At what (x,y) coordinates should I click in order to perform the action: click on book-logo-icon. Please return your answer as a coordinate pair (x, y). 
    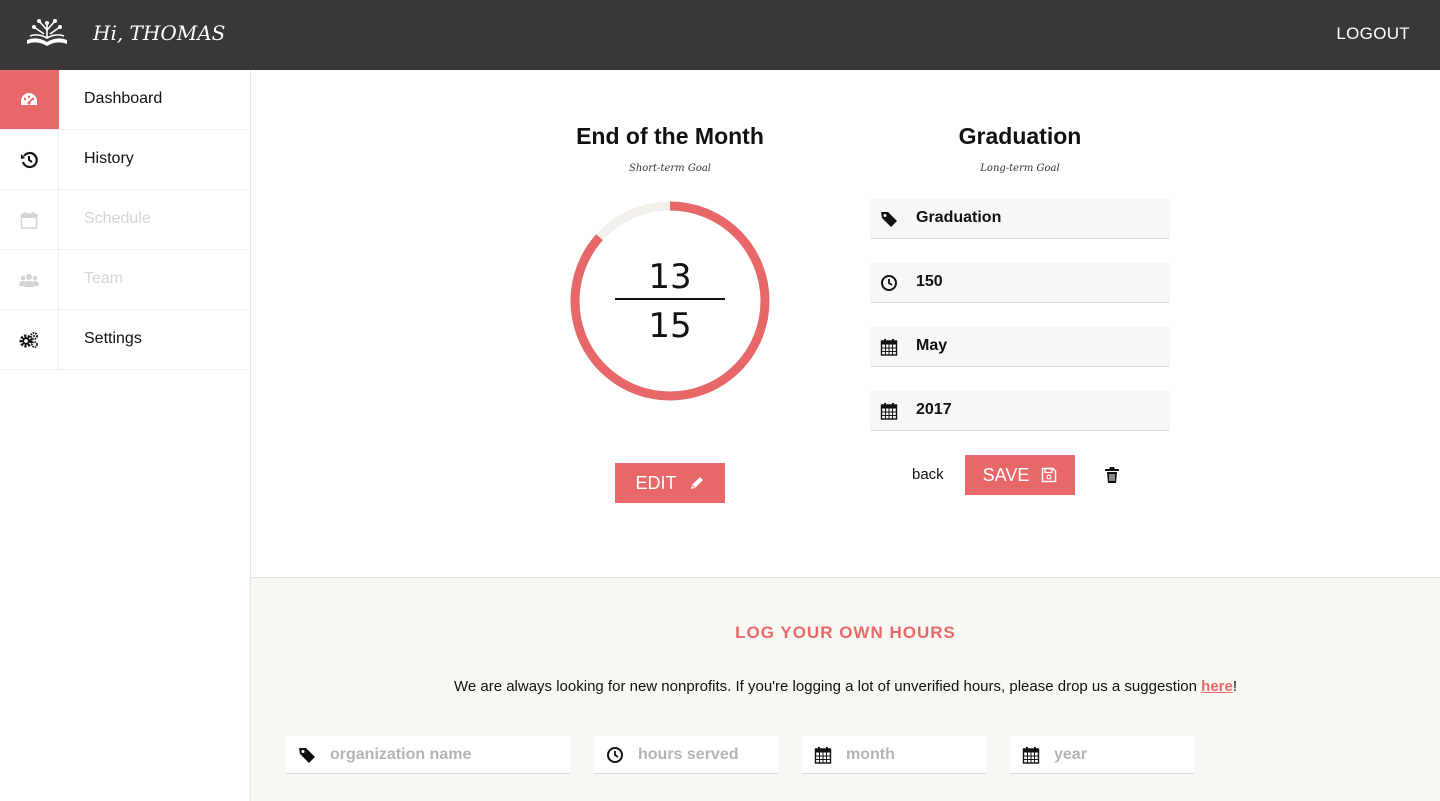
    Looking at the image, I should click on (47, 33).